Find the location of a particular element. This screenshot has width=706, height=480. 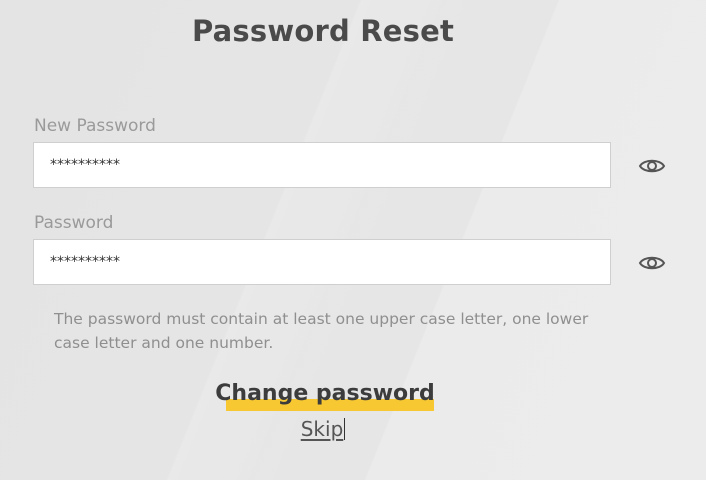

show-new-password-eye-icon is located at coordinates (652, 166).